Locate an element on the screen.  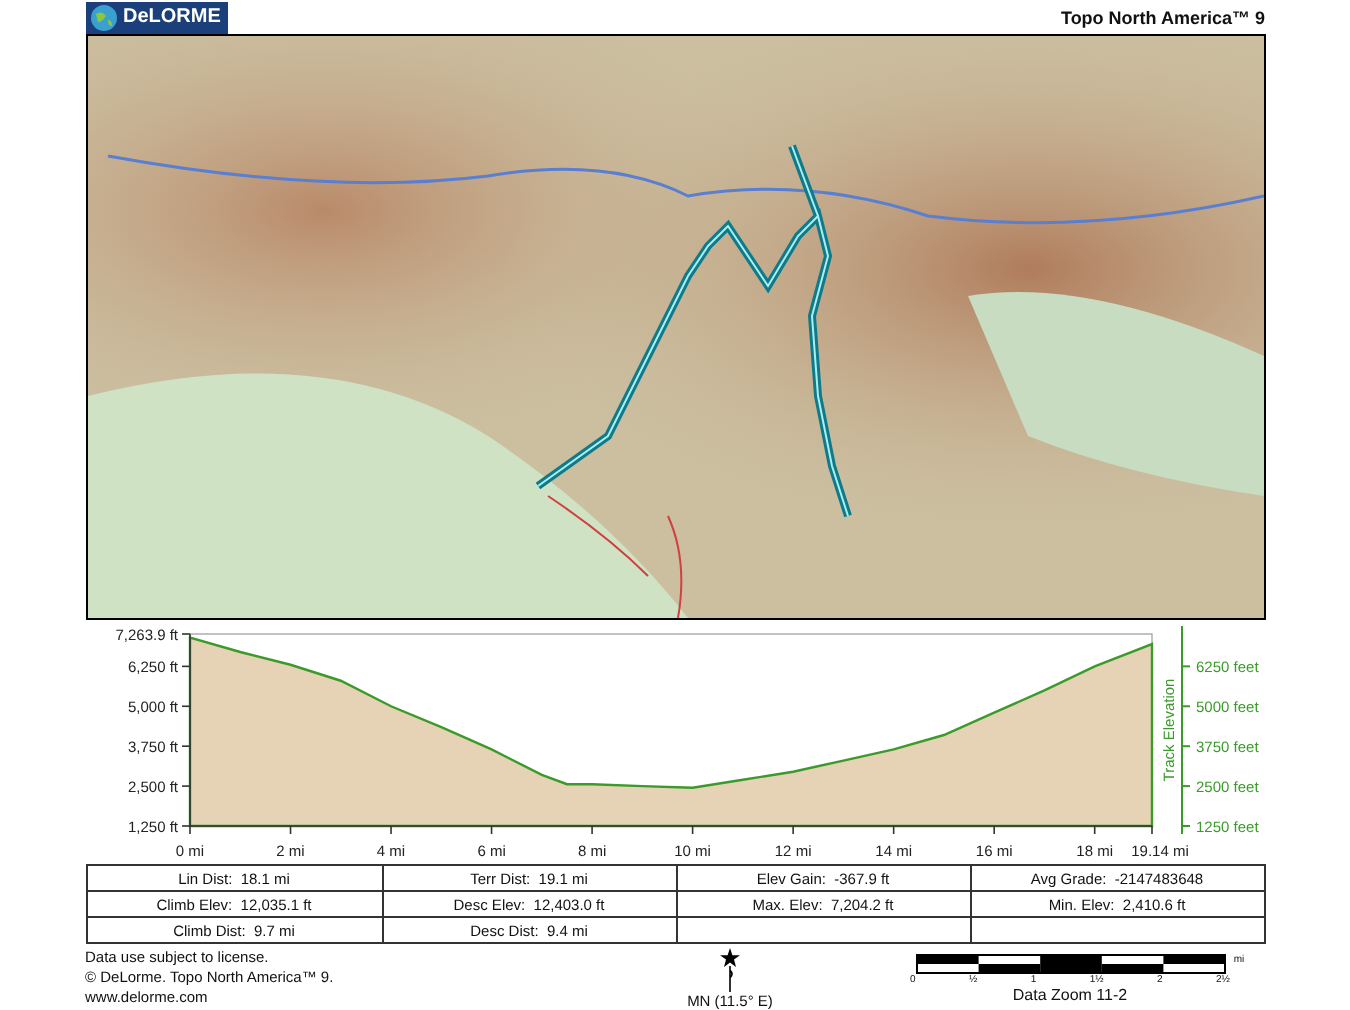
delorme-logo: DeLORME is located at coordinates (157, 17).